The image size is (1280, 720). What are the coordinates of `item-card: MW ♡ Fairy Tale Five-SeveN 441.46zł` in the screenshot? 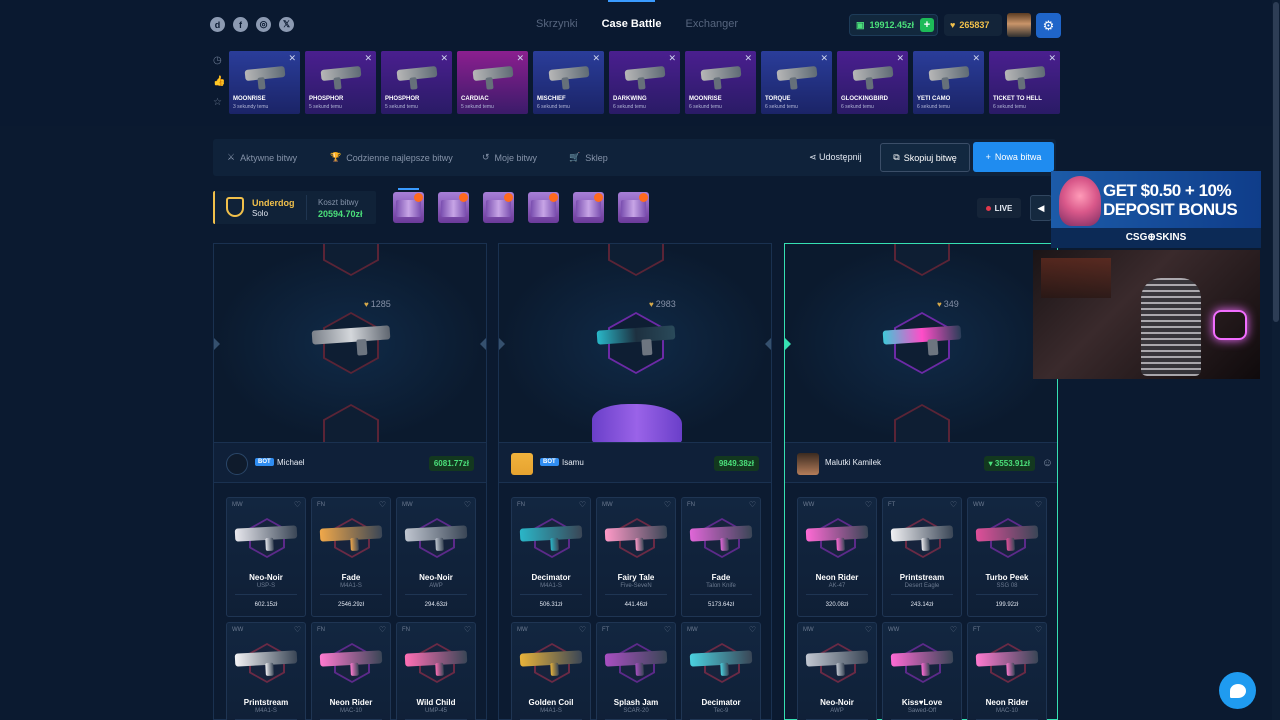 It's located at (636, 557).